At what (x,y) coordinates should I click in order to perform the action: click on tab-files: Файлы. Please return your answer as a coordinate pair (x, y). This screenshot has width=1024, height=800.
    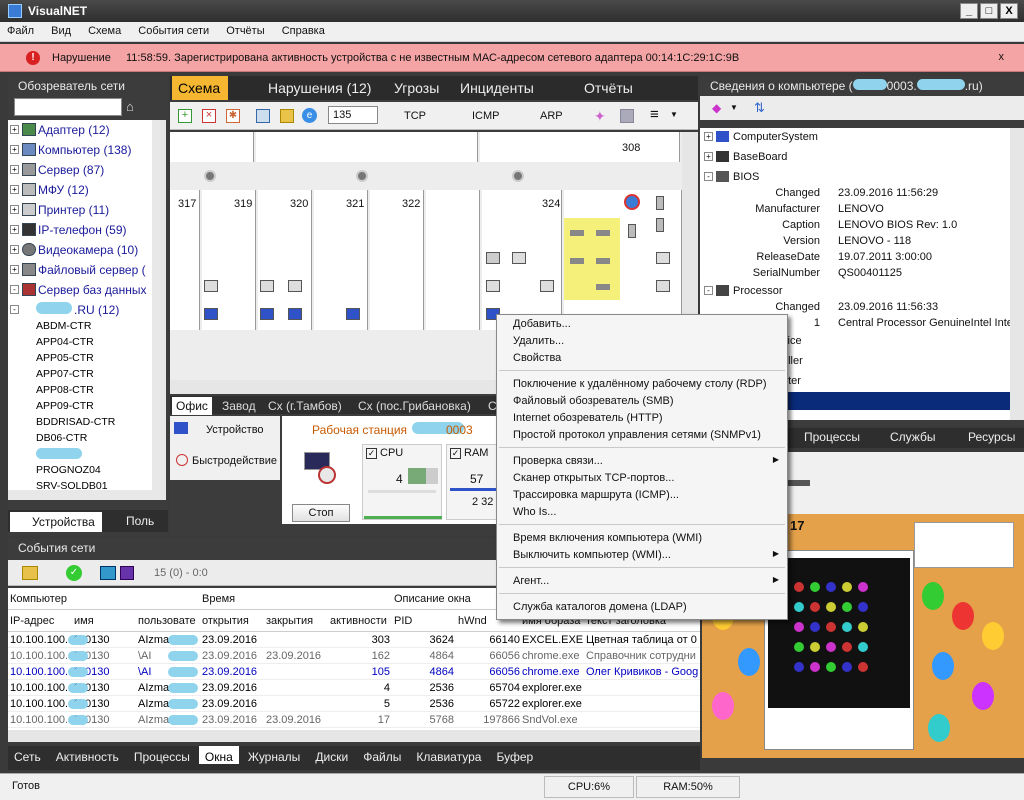
    Looking at the image, I should click on (382, 755).